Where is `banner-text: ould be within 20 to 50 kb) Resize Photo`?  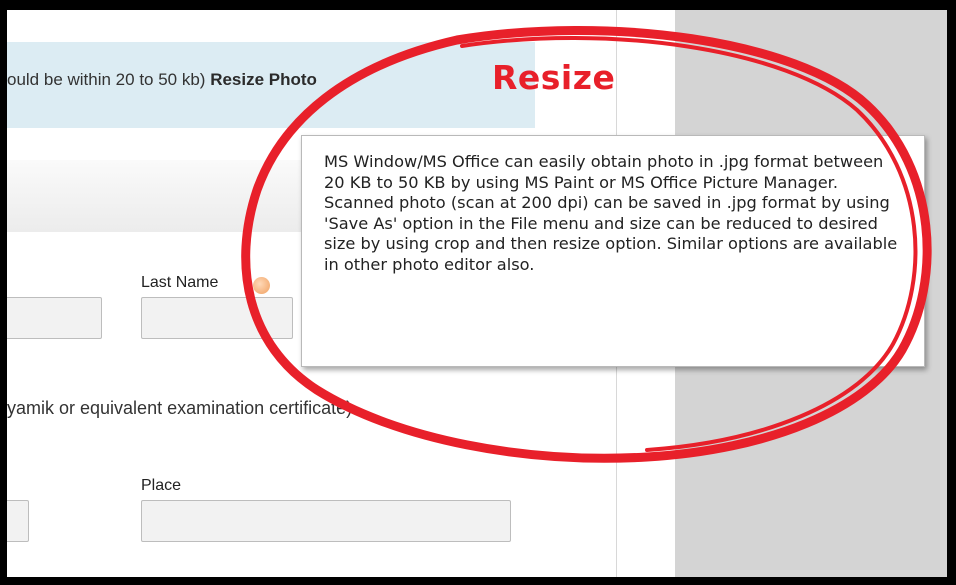 banner-text: ould be within 20 to 50 kb) Resize Photo is located at coordinates (162, 80).